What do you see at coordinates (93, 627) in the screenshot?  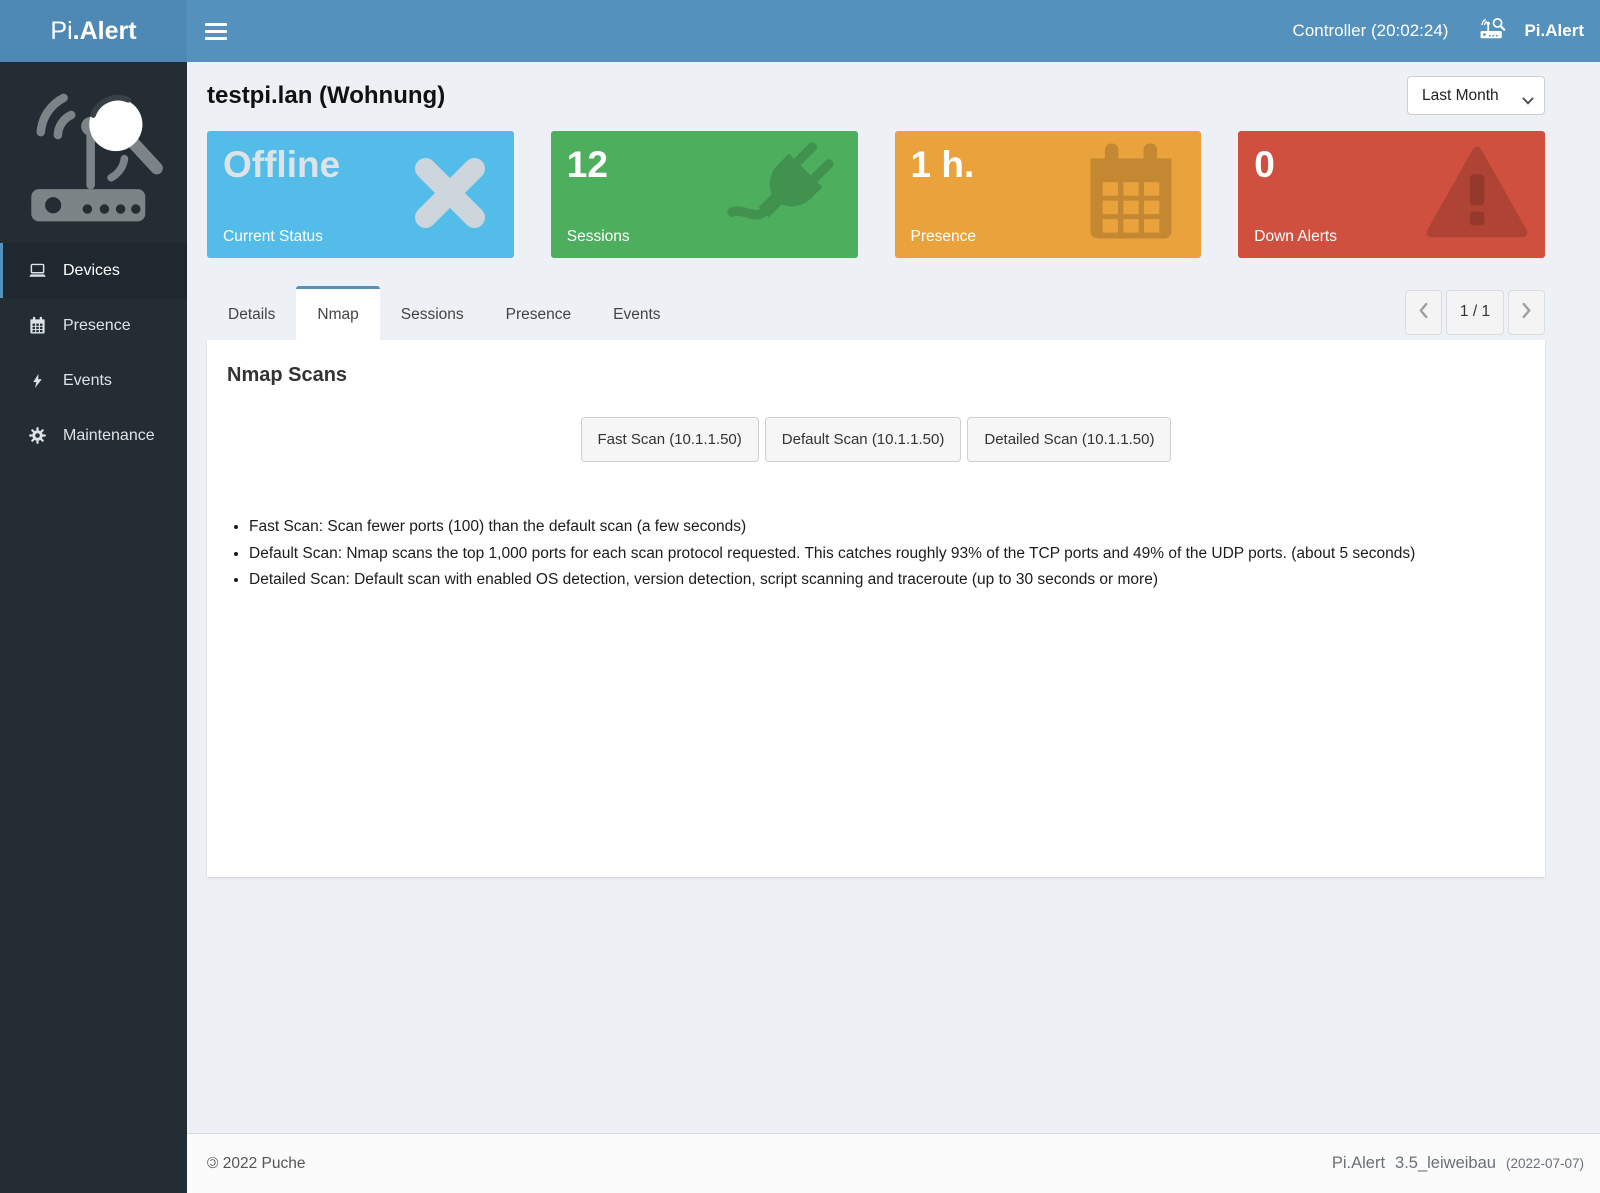 I see `sidebar: Devices Presence Events Maintenance` at bounding box center [93, 627].